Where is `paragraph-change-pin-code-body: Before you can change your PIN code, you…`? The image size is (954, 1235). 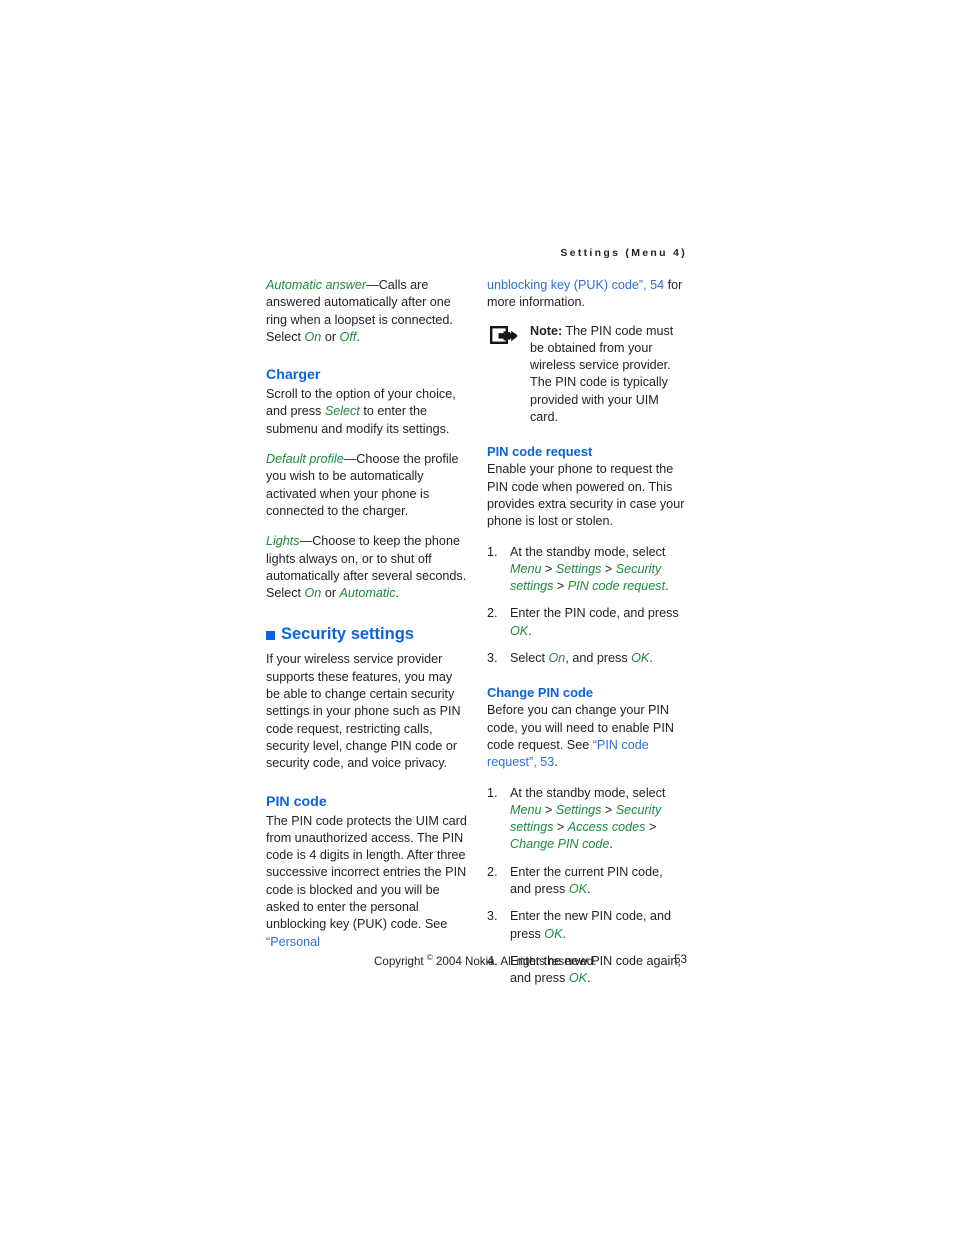
paragraph-change-pin-code-body: Before you can change your PIN code, you… is located at coordinates (587, 736).